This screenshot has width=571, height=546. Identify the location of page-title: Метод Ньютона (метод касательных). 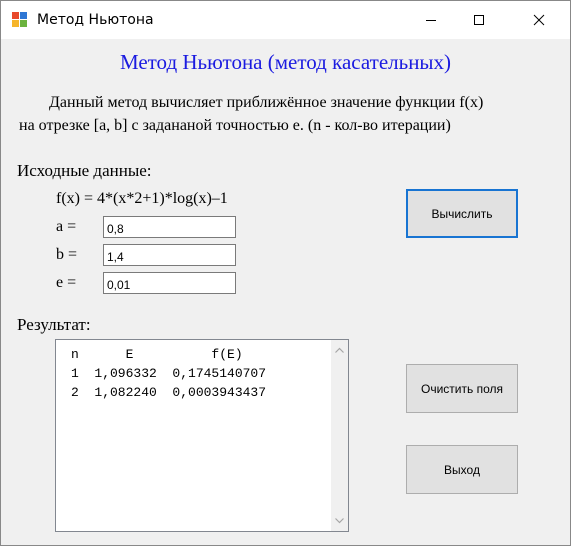
(285, 62).